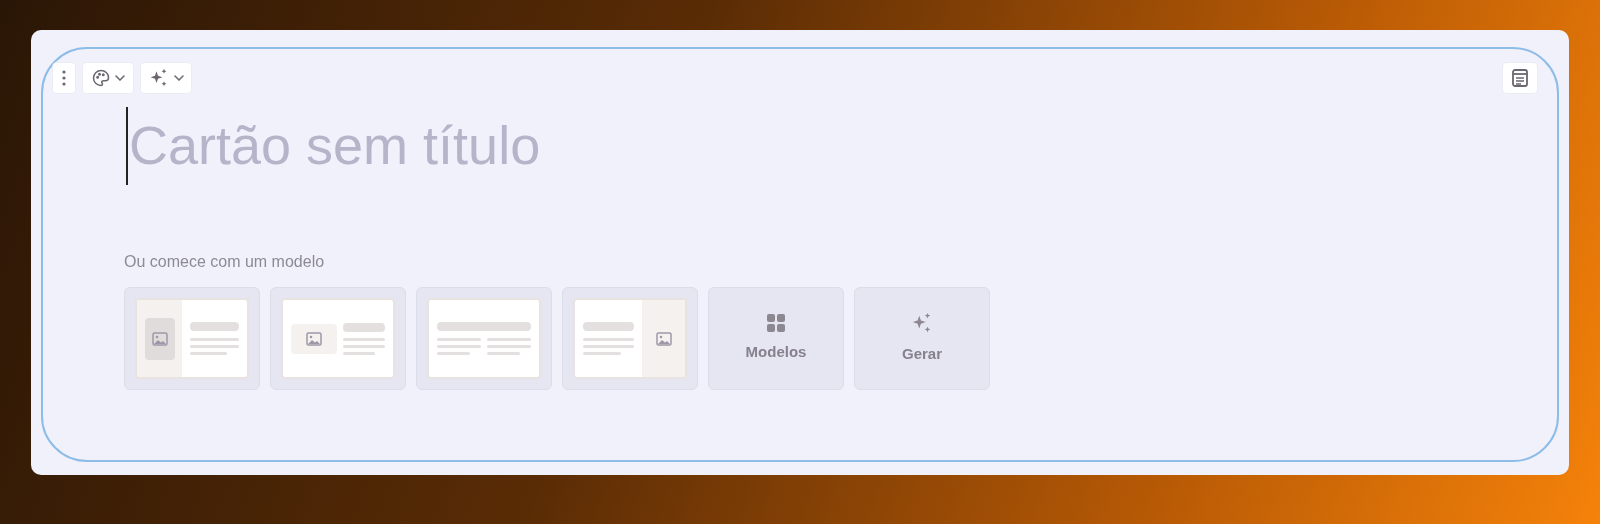 The height and width of the screenshot is (524, 1600). What do you see at coordinates (776, 338) in the screenshot?
I see `template-action: Modelos` at bounding box center [776, 338].